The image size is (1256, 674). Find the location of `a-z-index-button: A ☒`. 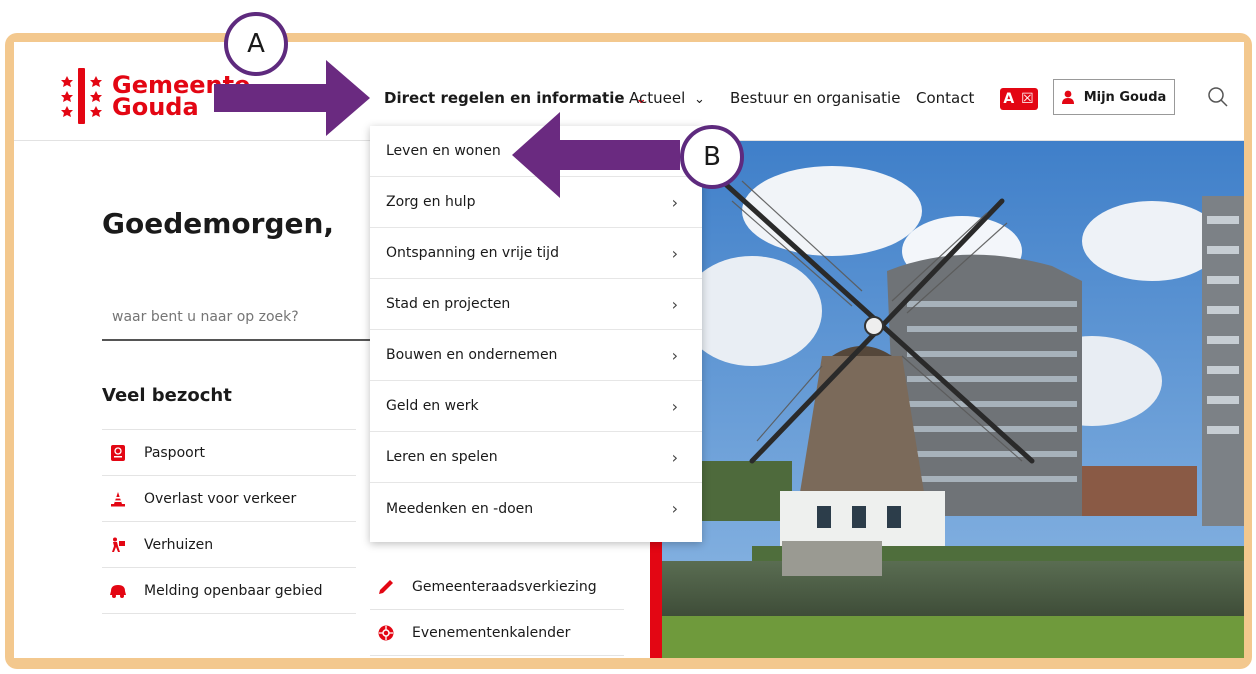

a-z-index-button: A ☒ is located at coordinates (1019, 99).